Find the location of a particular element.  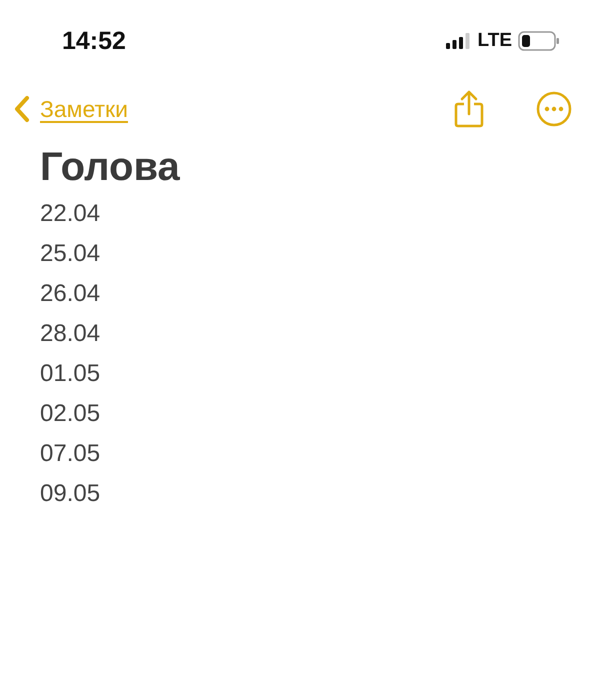

note-line: 25.04 is located at coordinates (71, 254).